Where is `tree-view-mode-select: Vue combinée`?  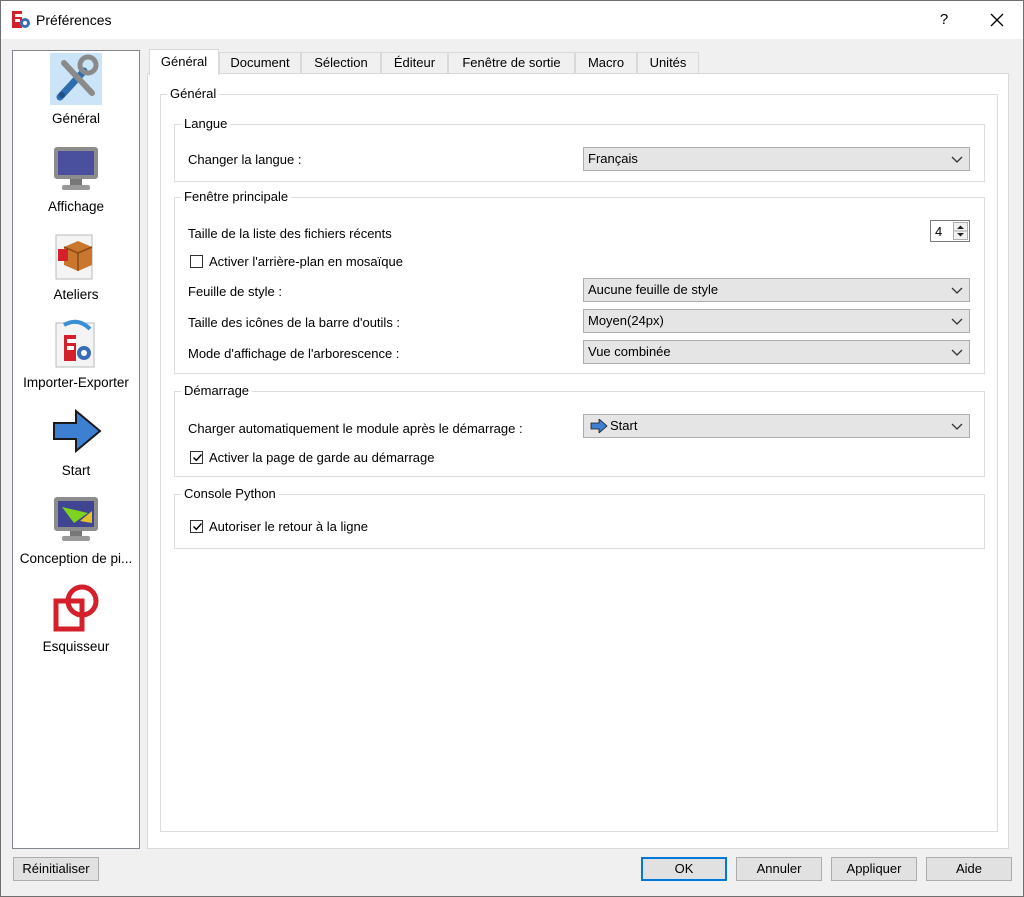
tree-view-mode-select: Vue combinée is located at coordinates (776, 352).